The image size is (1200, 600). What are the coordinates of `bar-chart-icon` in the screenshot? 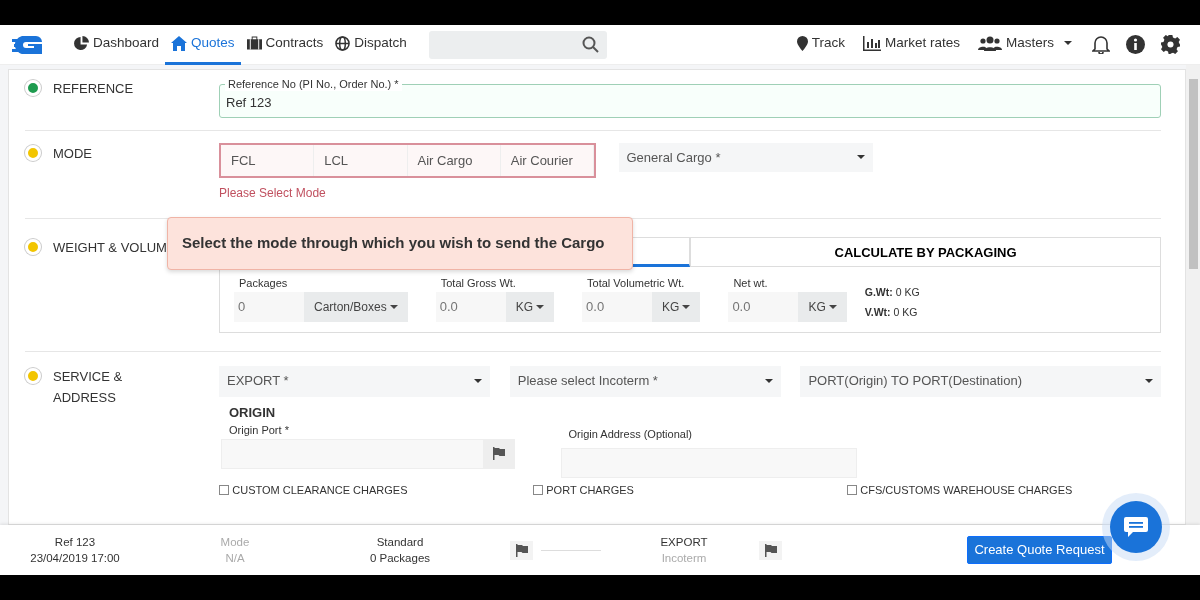 It's located at (871, 43).